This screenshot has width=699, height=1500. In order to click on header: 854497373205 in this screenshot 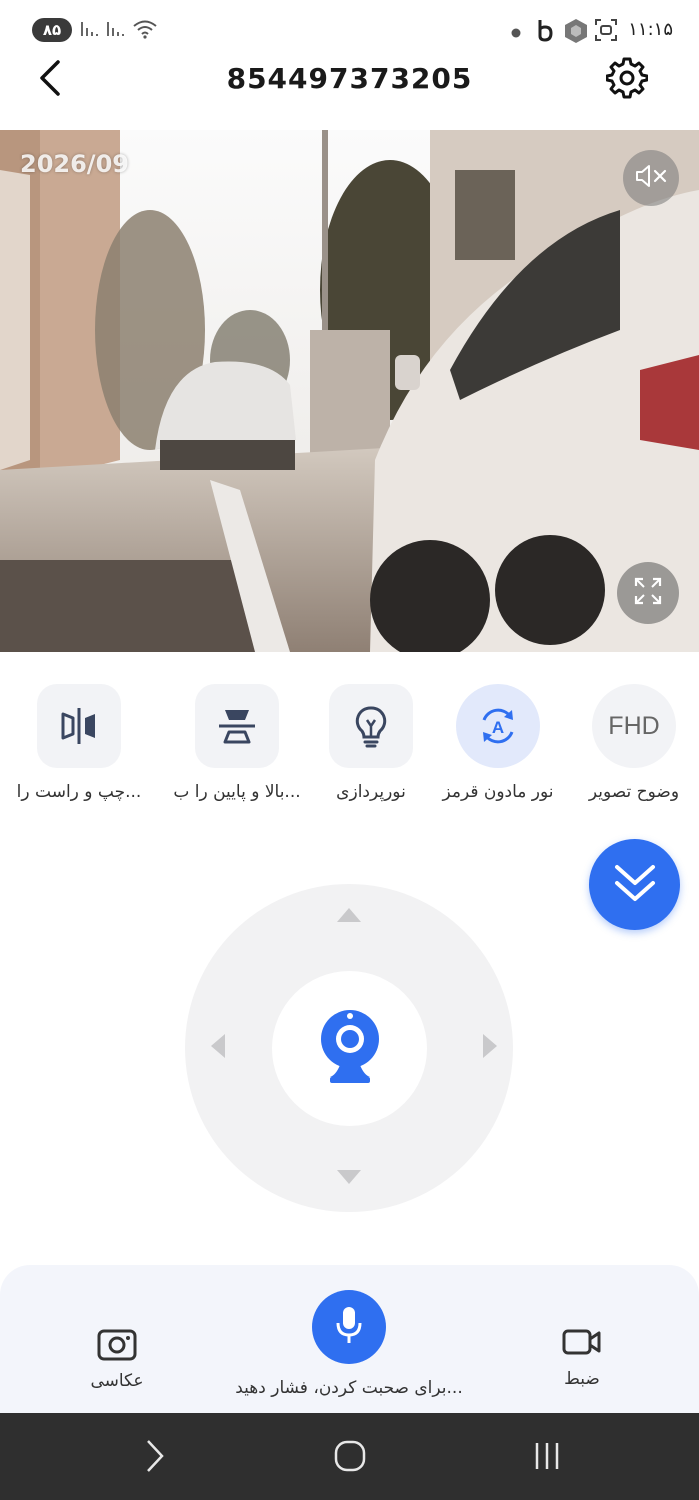, I will do `click(349, 81)`.